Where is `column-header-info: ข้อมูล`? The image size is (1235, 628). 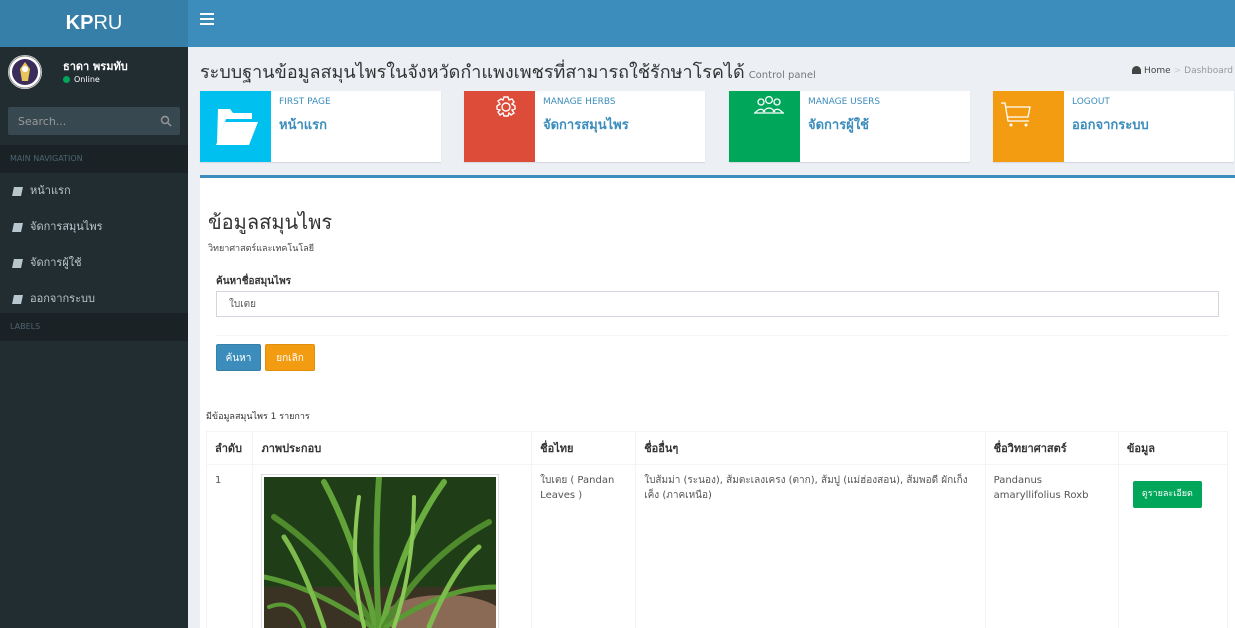
column-header-info: ข้อมูล is located at coordinates (1173, 448).